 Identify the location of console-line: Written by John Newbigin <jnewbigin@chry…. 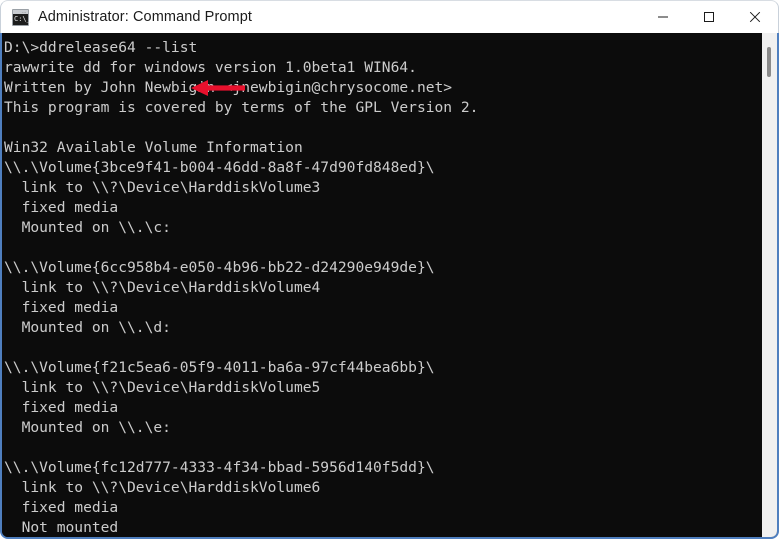
(228, 87).